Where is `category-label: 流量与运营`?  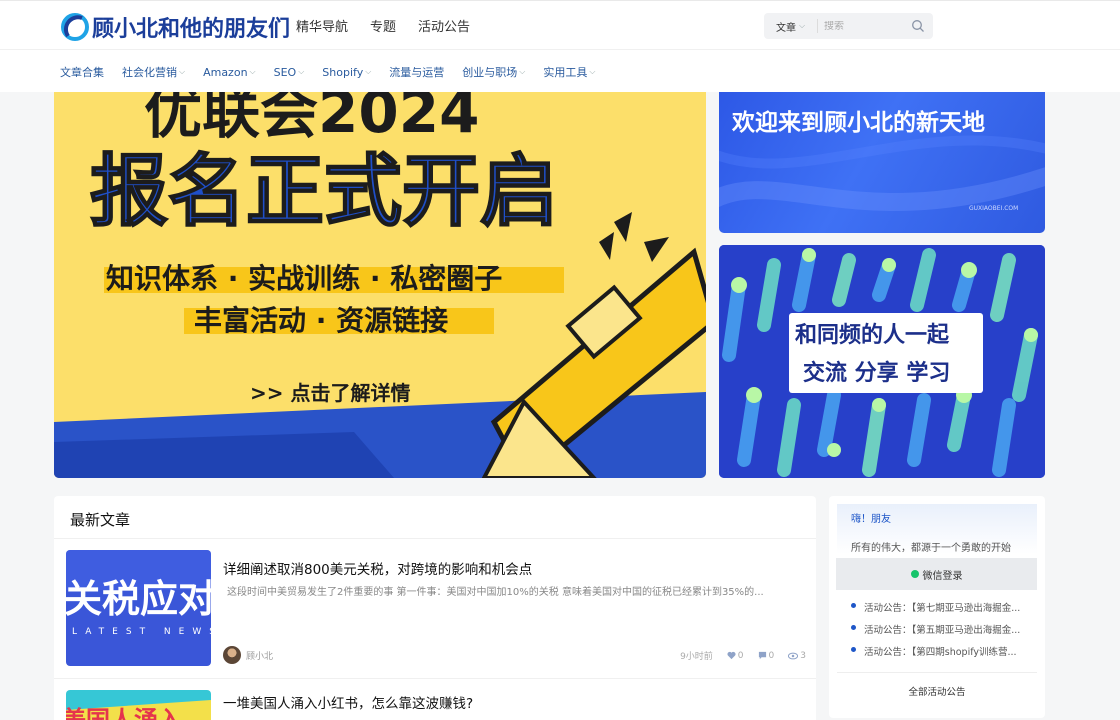
category-label: 流量与运营 is located at coordinates (417, 72).